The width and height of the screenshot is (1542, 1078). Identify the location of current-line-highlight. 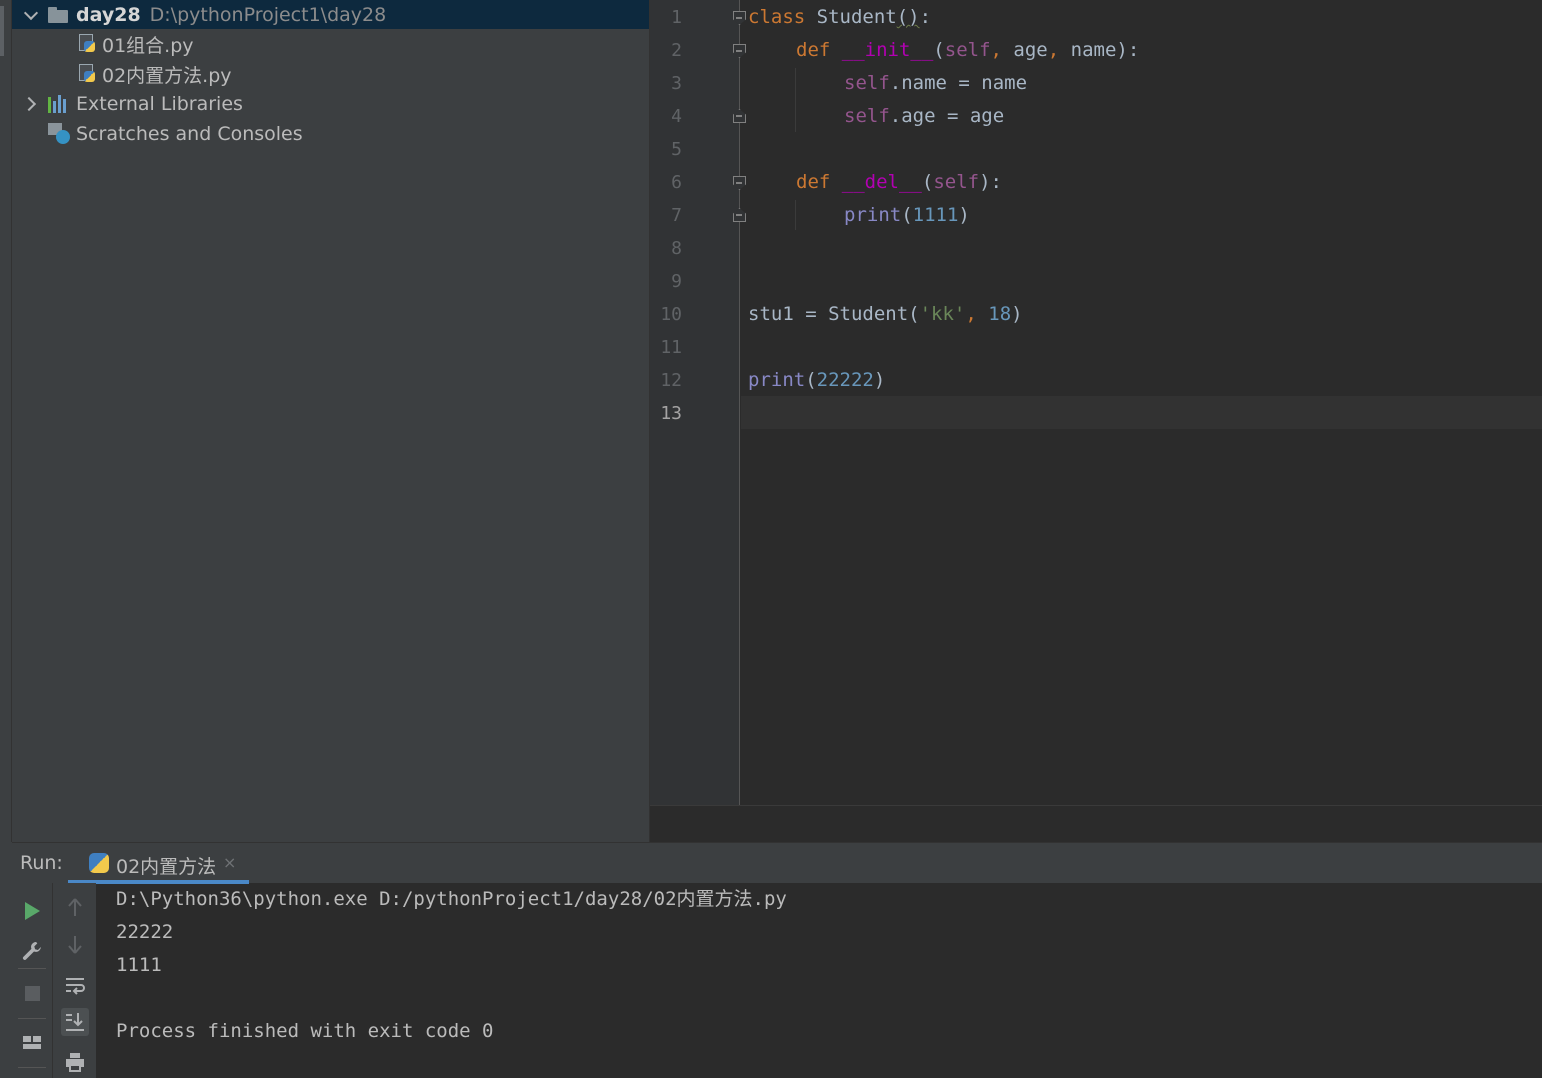
(1141, 412).